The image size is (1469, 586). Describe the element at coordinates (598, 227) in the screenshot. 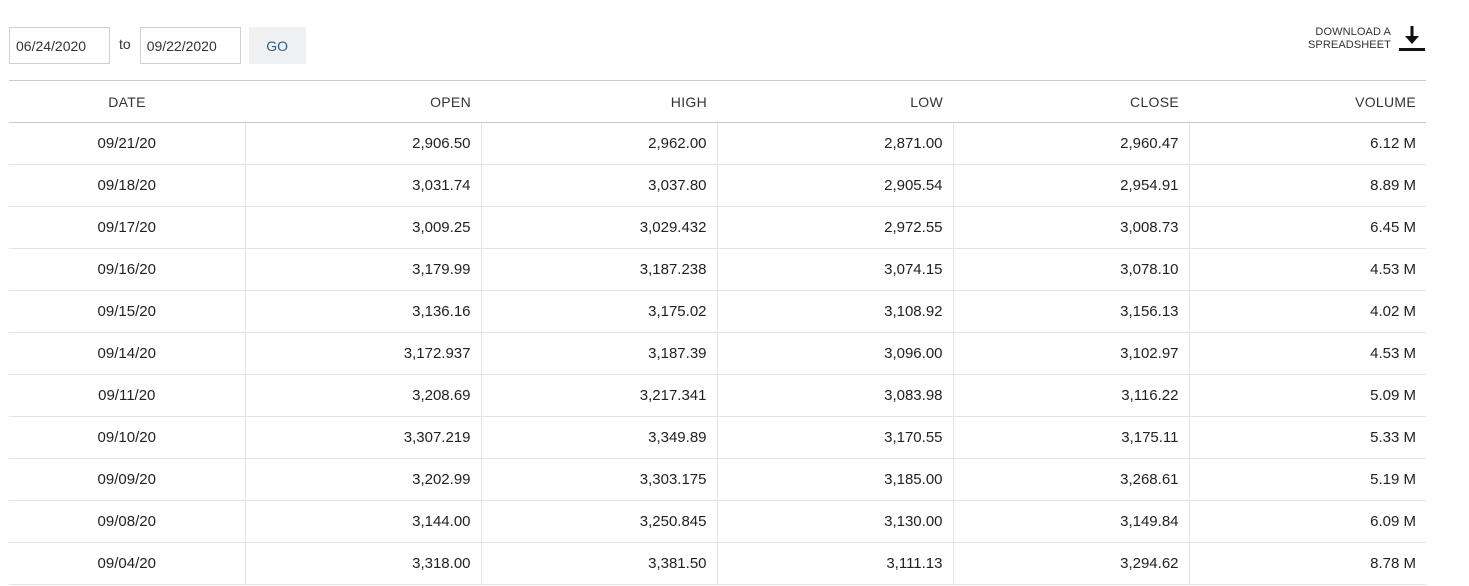

I see `high-cell: 3,029.432` at that location.